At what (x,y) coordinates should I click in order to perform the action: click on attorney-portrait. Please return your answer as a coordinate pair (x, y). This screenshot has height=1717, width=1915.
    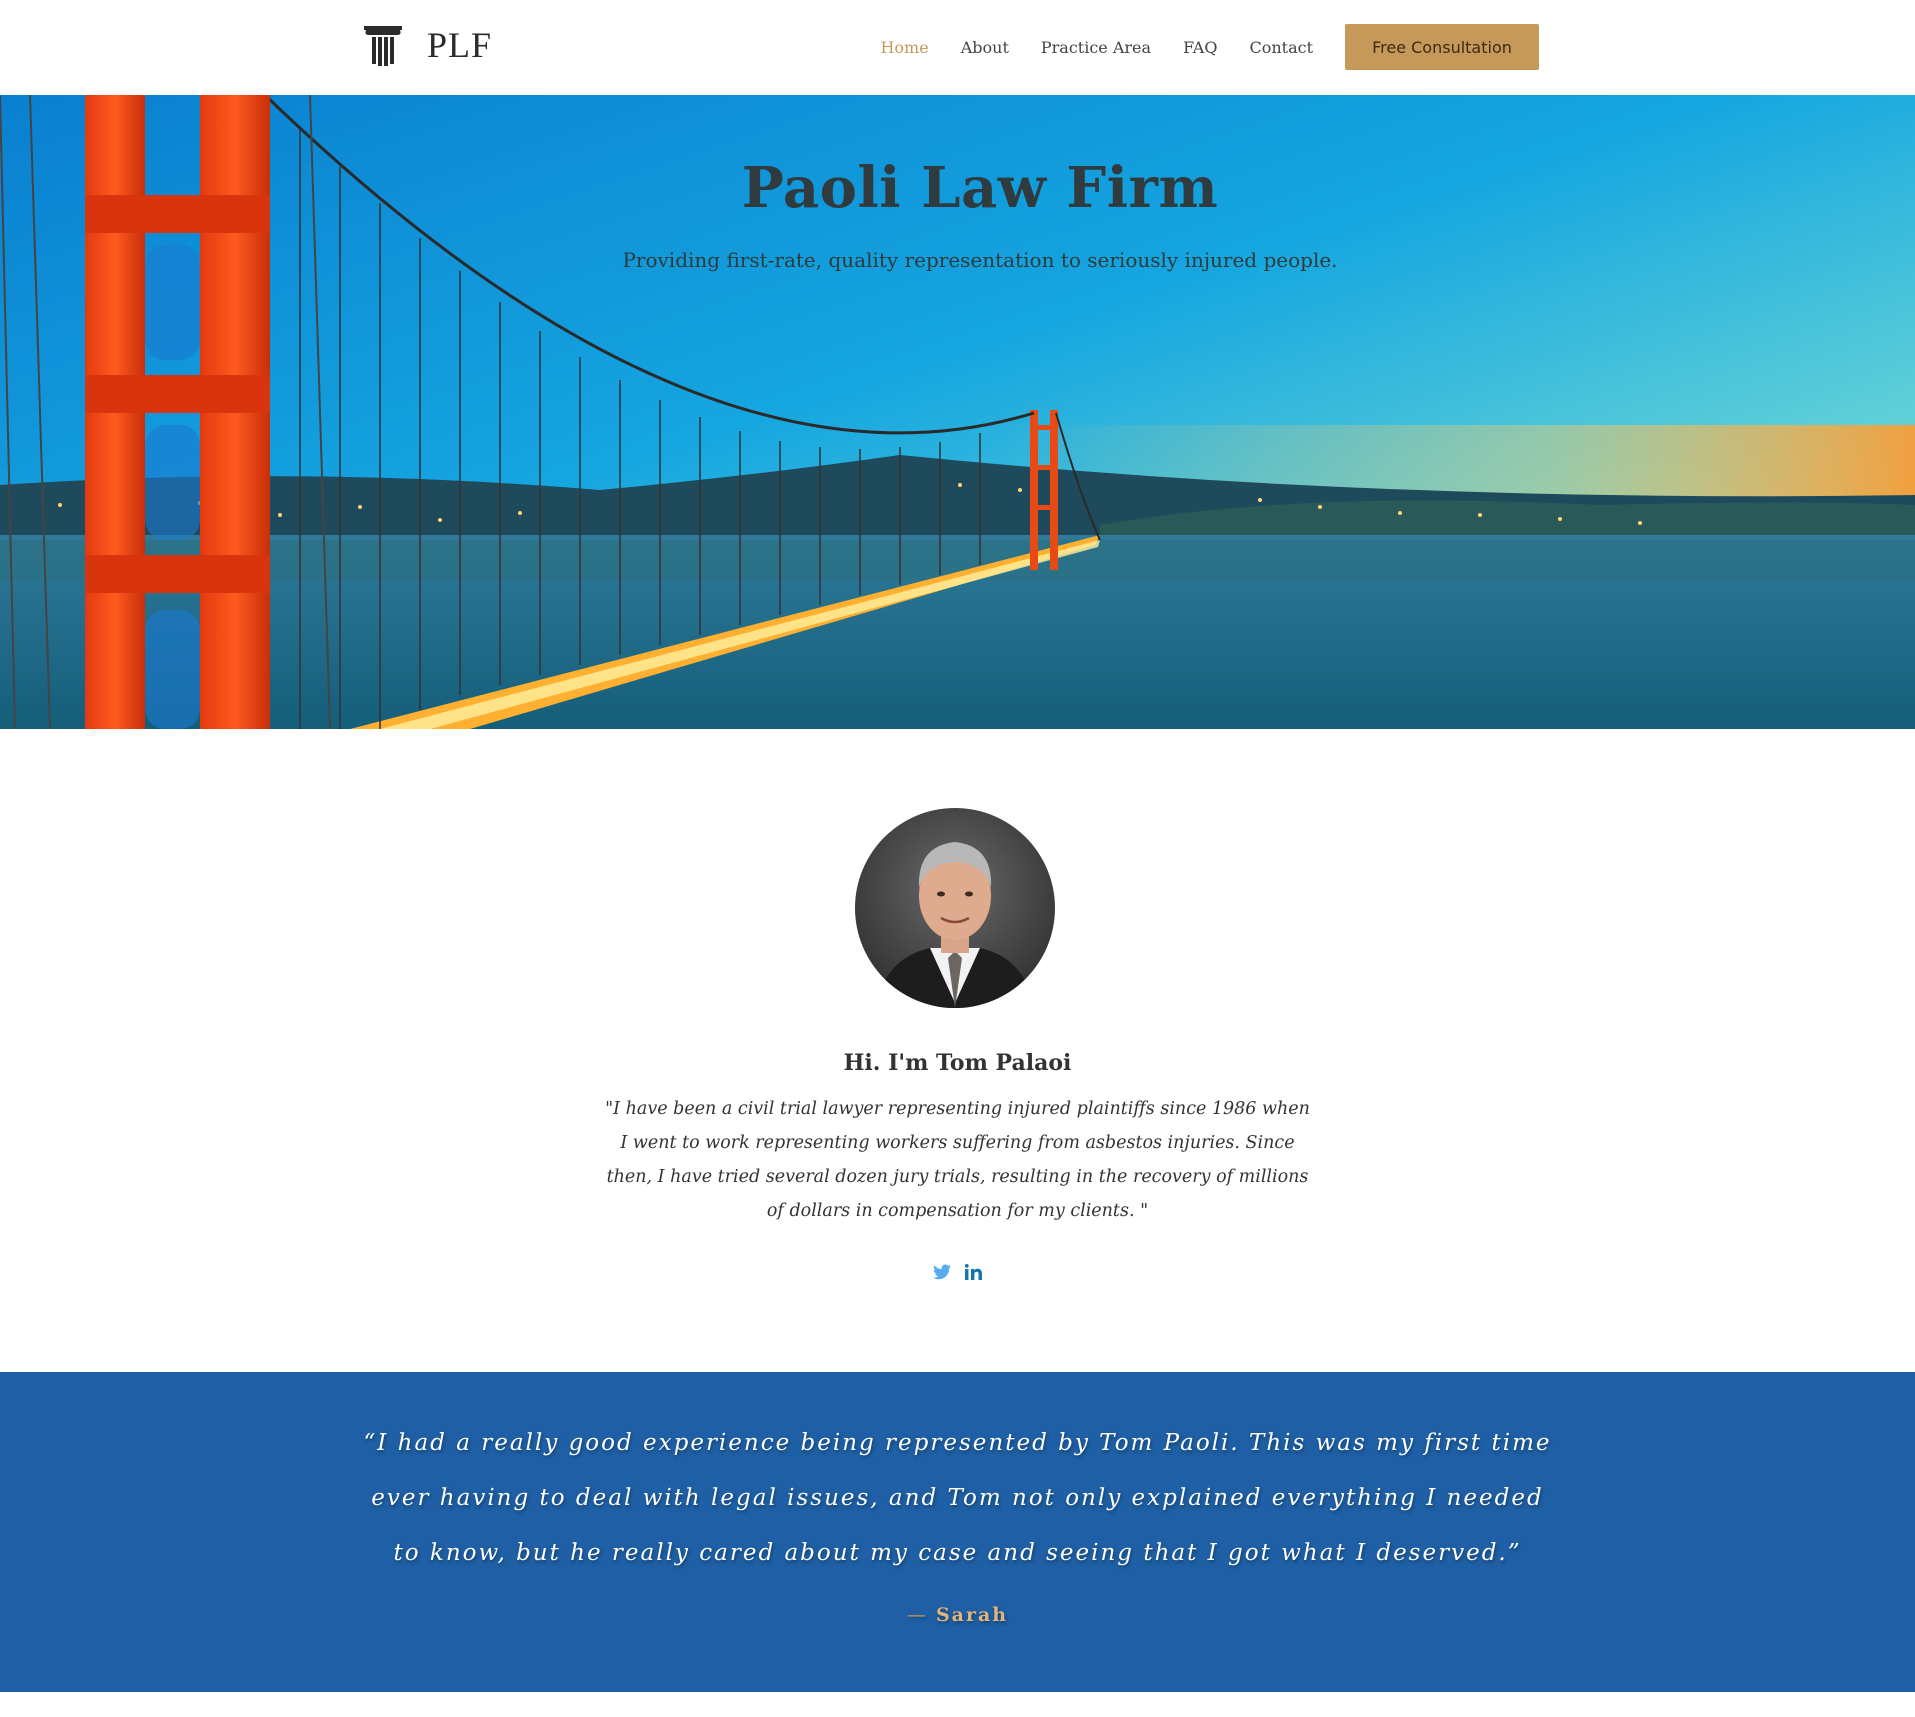
    Looking at the image, I should click on (955, 908).